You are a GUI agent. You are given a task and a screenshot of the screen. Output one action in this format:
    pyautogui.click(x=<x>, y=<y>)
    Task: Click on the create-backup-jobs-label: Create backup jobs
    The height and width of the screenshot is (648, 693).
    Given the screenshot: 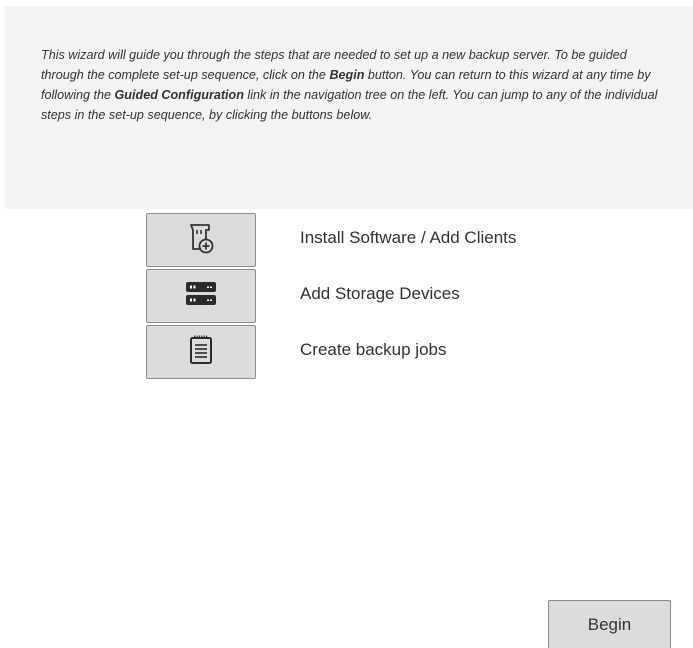 What is the action you would take?
    pyautogui.click(x=373, y=349)
    